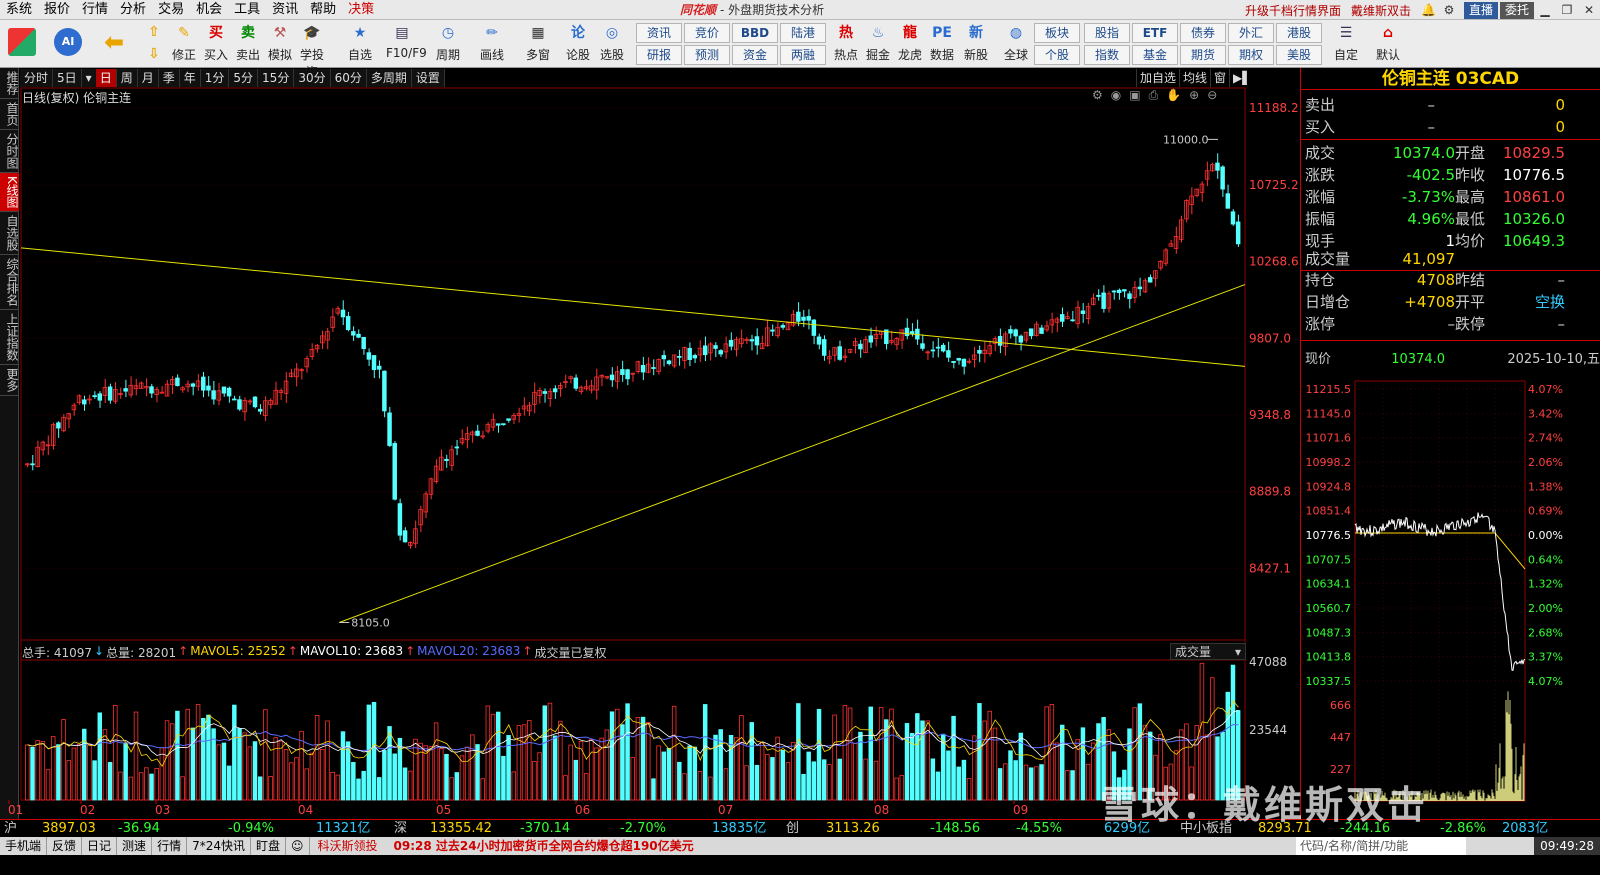  What do you see at coordinates (538, 42) in the screenshot?
I see `多窗-button: ▦ 多窗` at bounding box center [538, 42].